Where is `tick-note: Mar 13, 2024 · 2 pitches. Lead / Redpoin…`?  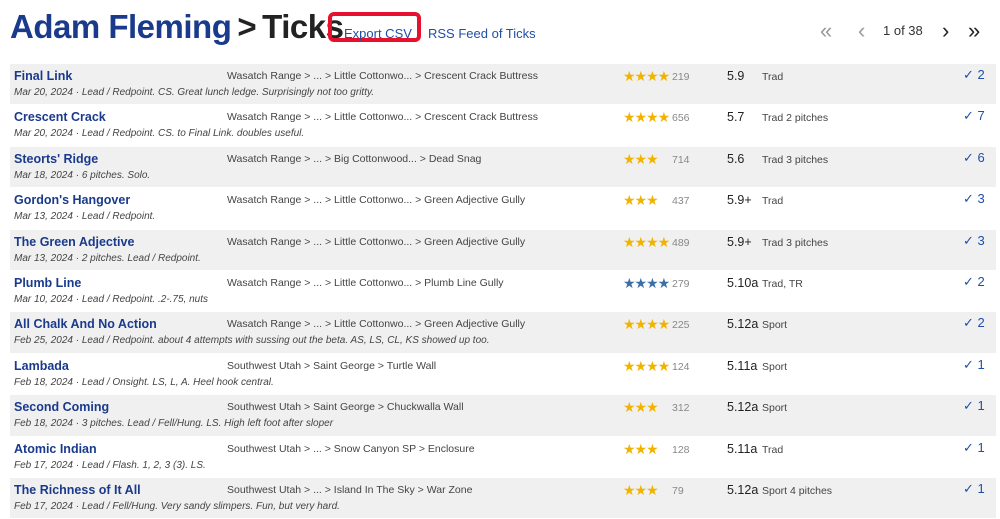 tick-note: Mar 13, 2024 · 2 pitches. Lead / Redpoin… is located at coordinates (107, 258).